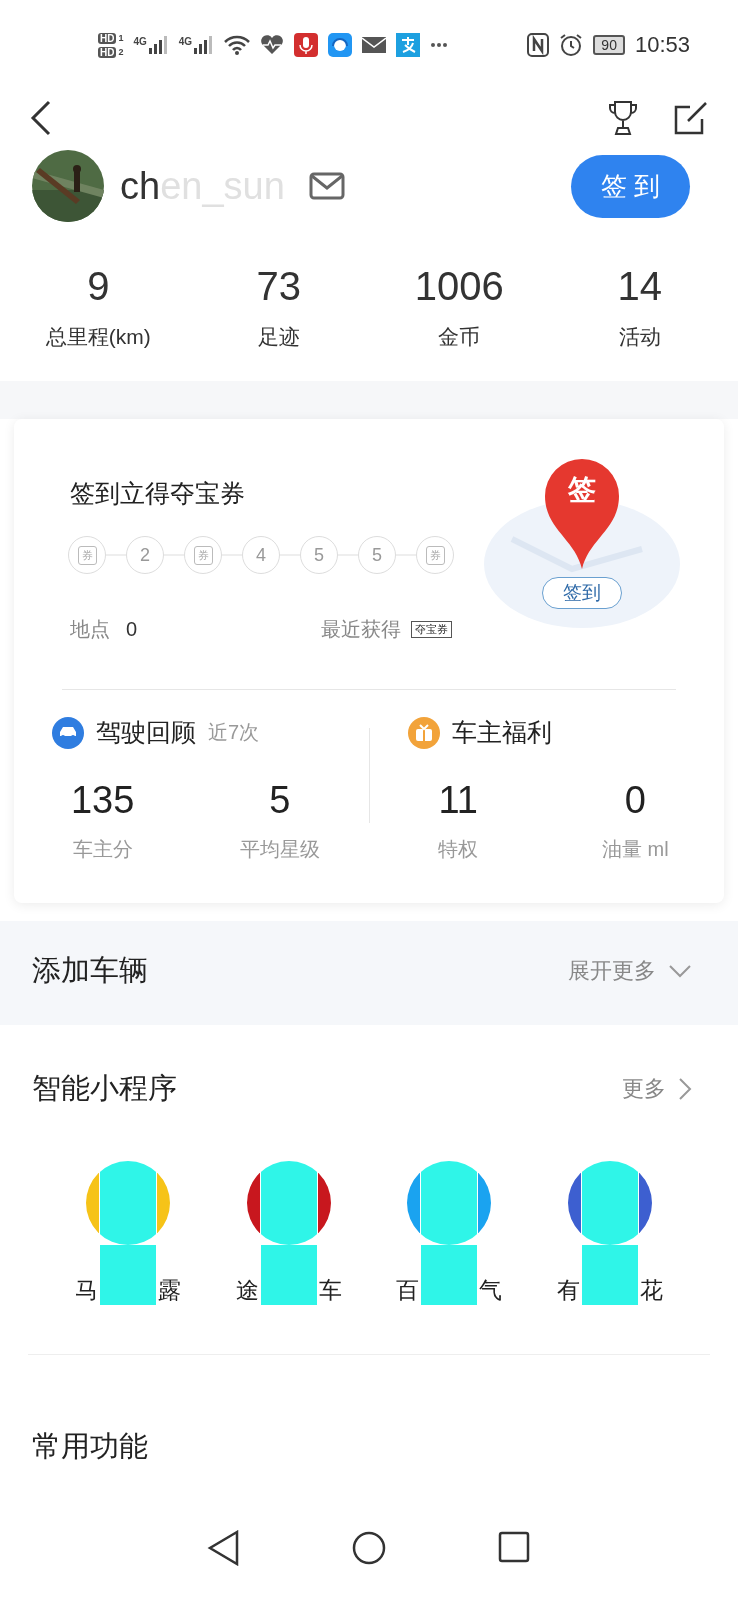 This screenshot has width=738, height=1600. Describe the element at coordinates (87, 1290) in the screenshot. I see `app-label: 马` at that location.